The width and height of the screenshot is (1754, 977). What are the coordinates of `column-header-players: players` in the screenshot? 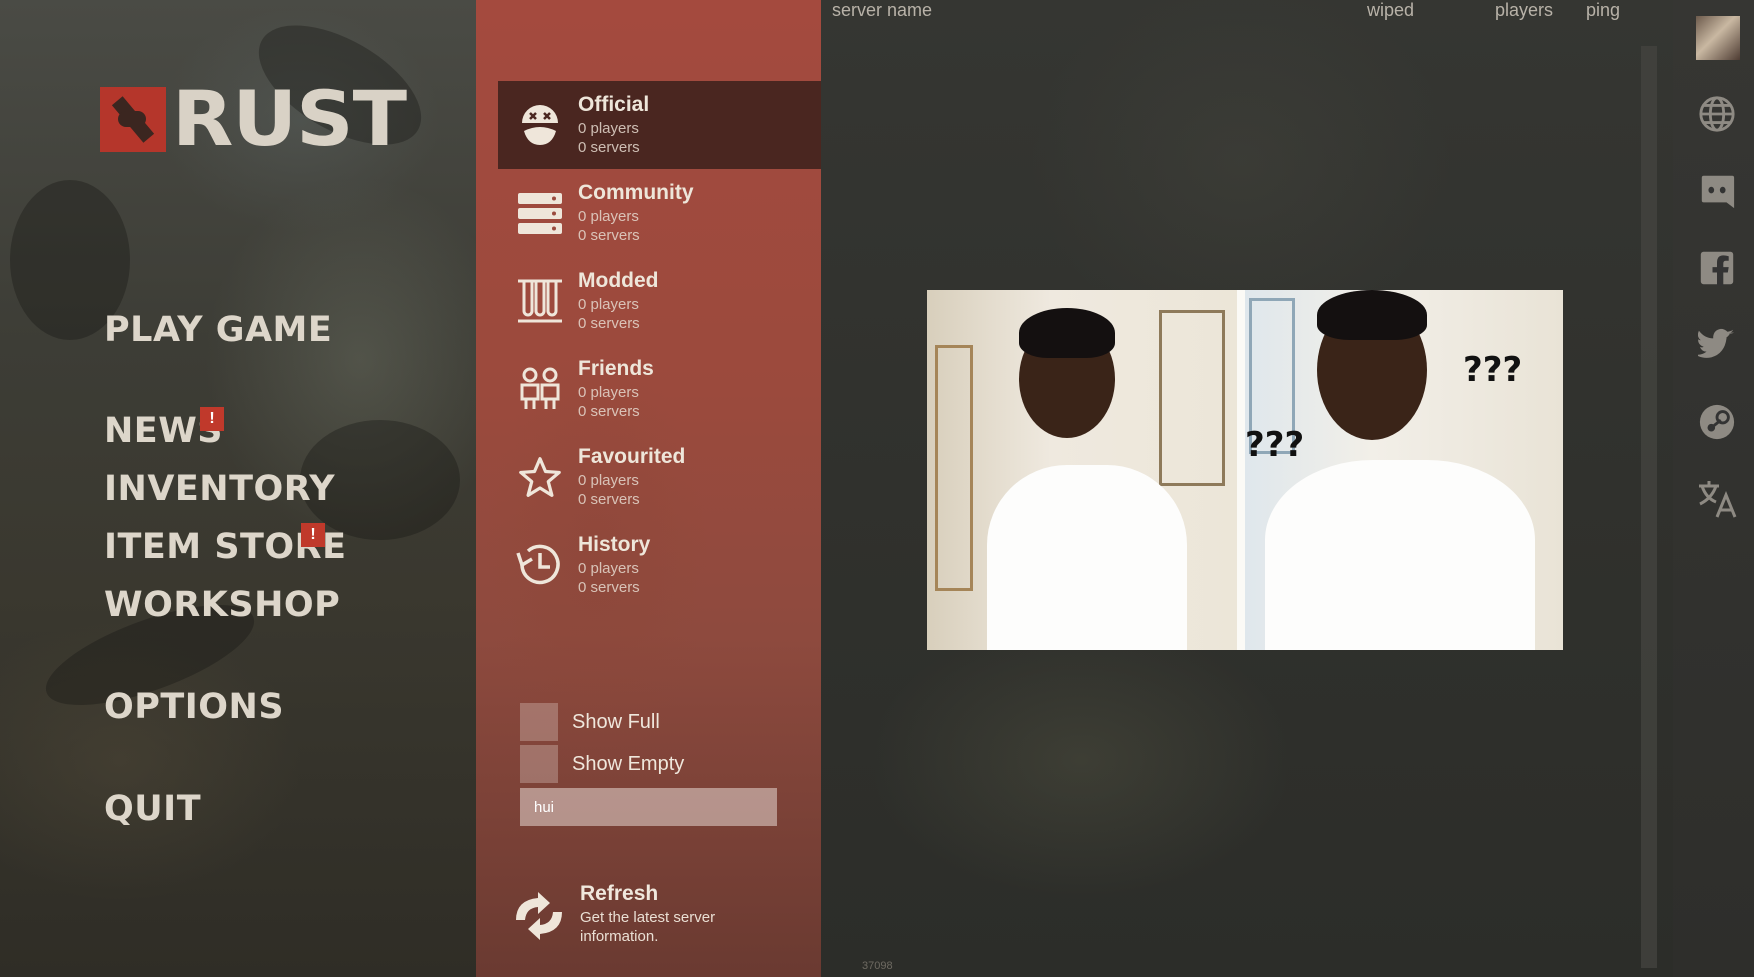 It's located at (1524, 10).